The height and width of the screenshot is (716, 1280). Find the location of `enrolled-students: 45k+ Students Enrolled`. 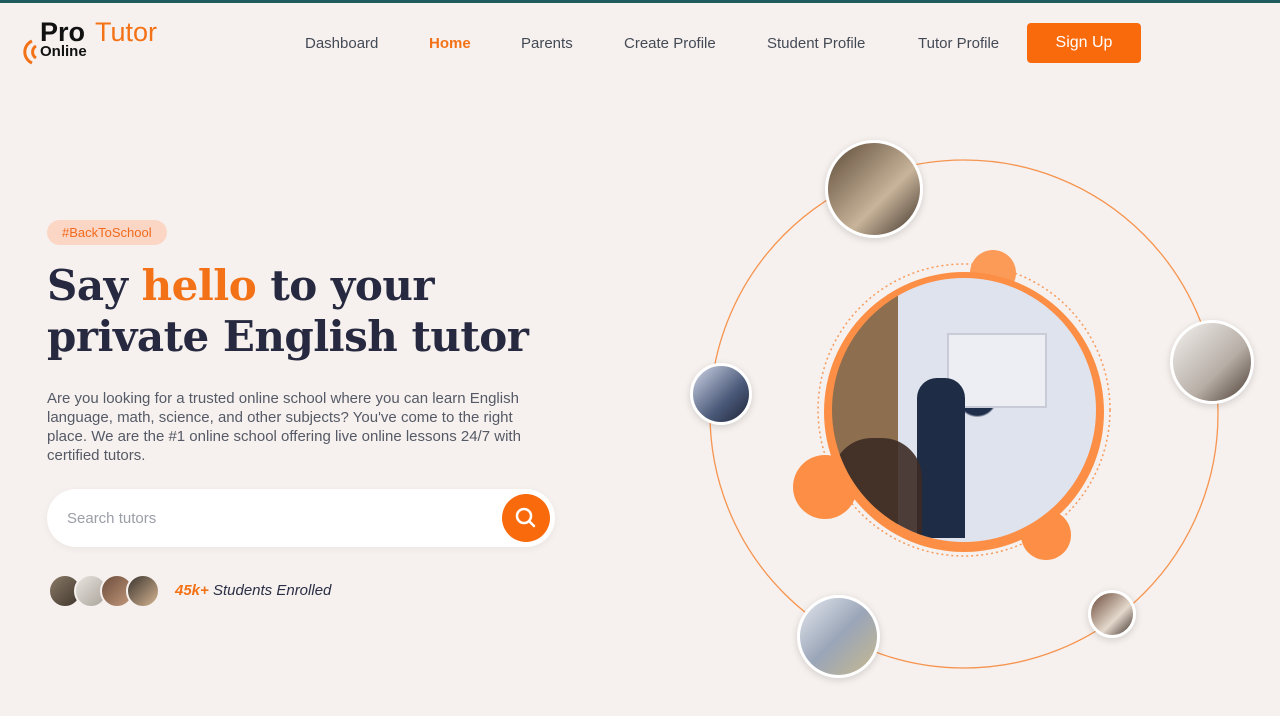

enrolled-students: 45k+ Students Enrolled is located at coordinates (253, 590).